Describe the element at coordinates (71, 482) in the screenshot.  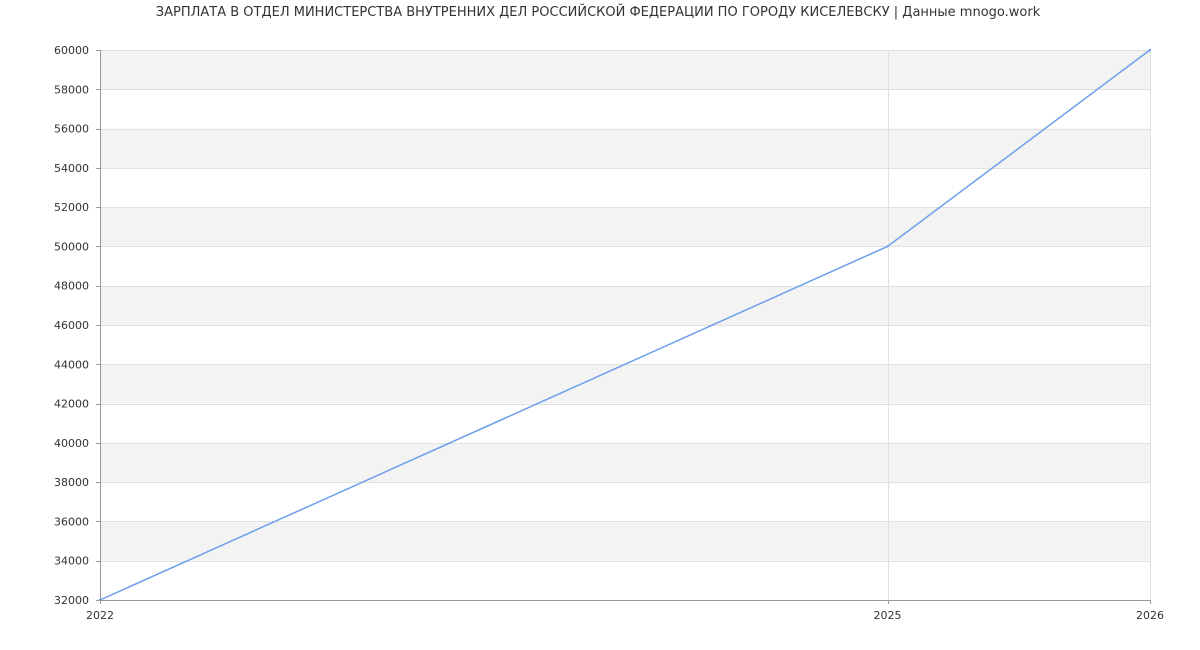
I see `y-tick-label: 38000` at that location.